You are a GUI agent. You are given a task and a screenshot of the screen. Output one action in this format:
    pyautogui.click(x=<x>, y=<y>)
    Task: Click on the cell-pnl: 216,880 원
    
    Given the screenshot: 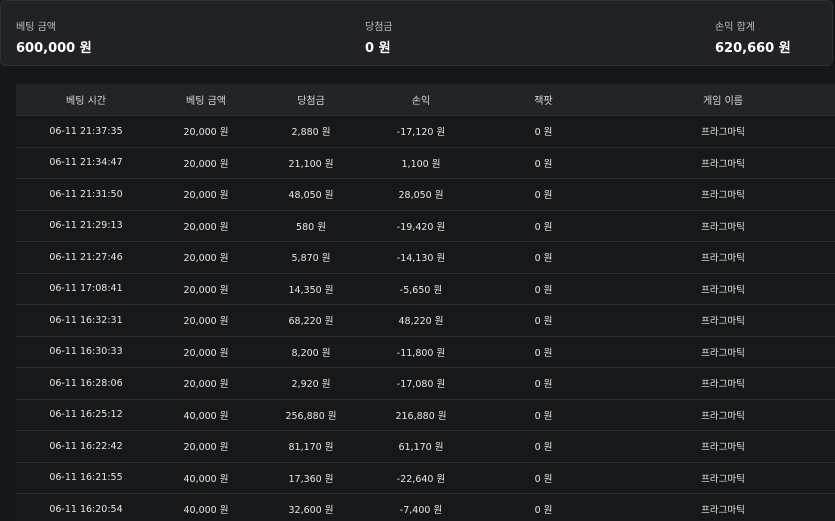 What is the action you would take?
    pyautogui.click(x=421, y=415)
    